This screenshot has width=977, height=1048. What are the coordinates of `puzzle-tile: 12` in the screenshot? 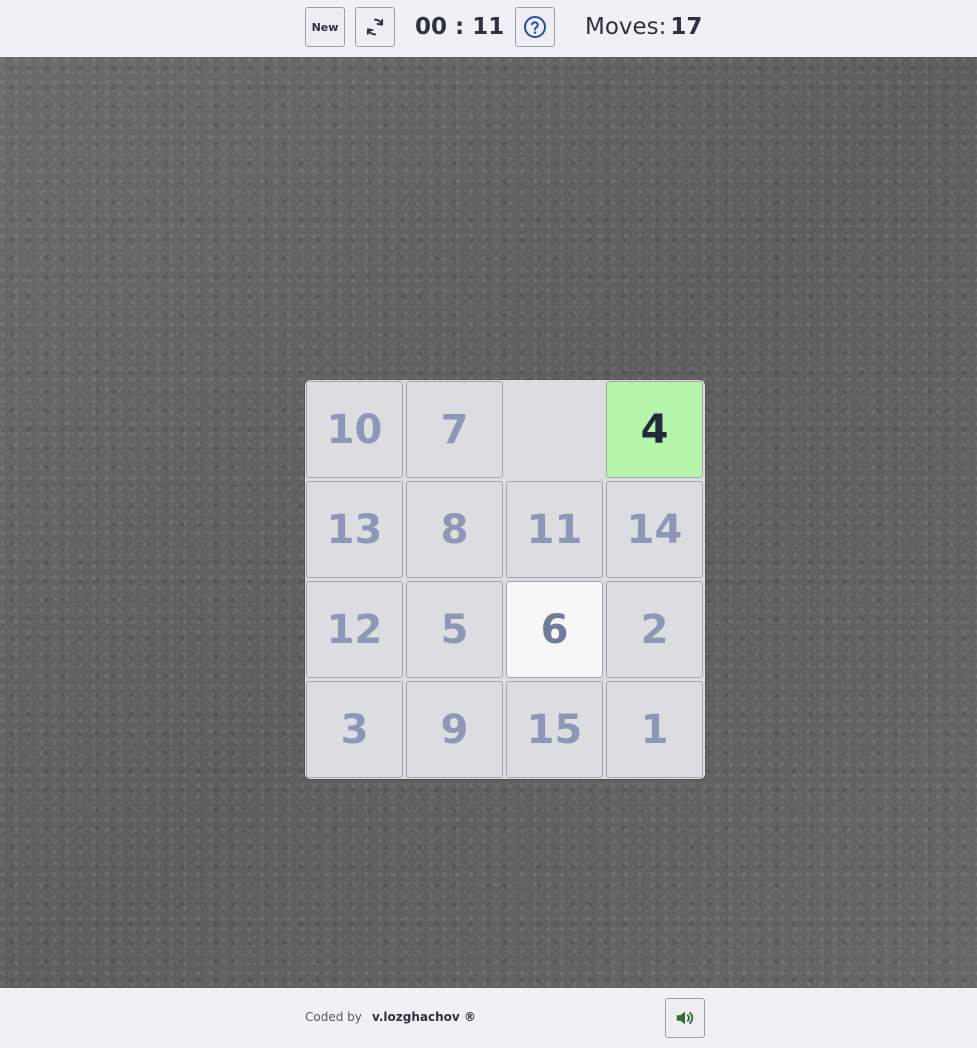 It's located at (354, 629).